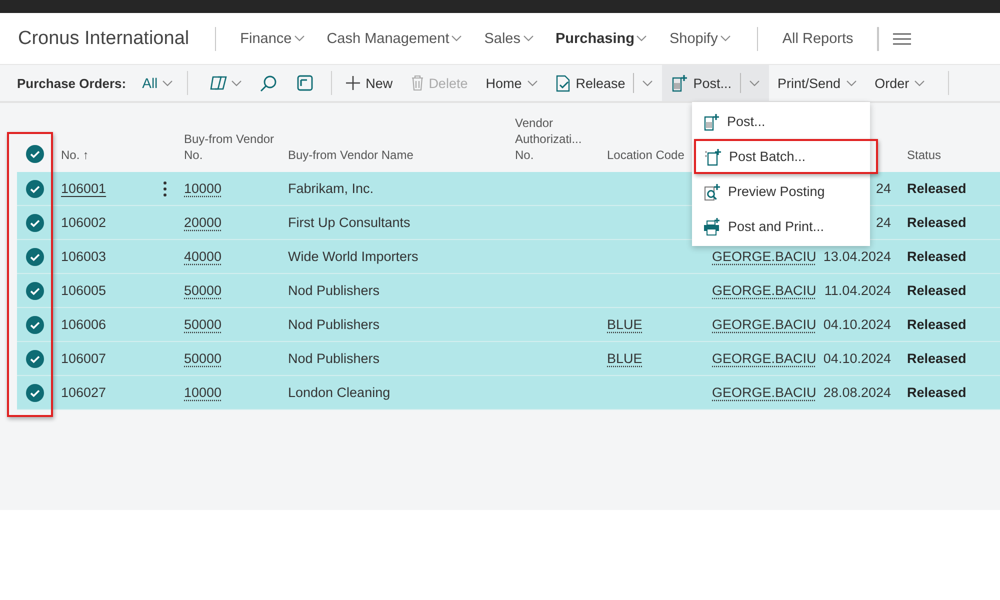 The image size is (1000, 600). What do you see at coordinates (83, 256) in the screenshot?
I see `order-number-link: 106003` at bounding box center [83, 256].